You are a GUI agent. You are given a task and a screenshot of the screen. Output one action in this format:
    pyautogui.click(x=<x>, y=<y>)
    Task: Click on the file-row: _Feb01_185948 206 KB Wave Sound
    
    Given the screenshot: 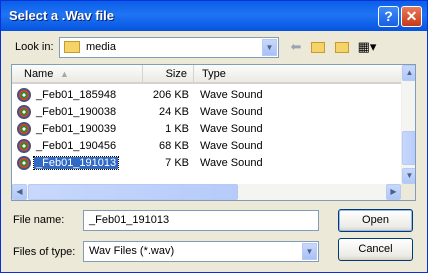 What is the action you would take?
    pyautogui.click(x=206, y=95)
    